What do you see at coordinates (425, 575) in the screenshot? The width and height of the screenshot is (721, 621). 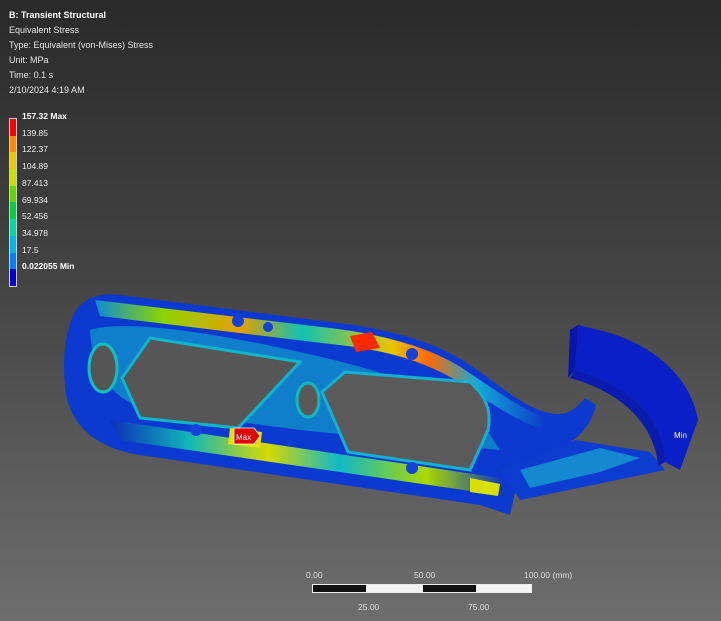 I see `scale-tick-50: 50.00` at bounding box center [425, 575].